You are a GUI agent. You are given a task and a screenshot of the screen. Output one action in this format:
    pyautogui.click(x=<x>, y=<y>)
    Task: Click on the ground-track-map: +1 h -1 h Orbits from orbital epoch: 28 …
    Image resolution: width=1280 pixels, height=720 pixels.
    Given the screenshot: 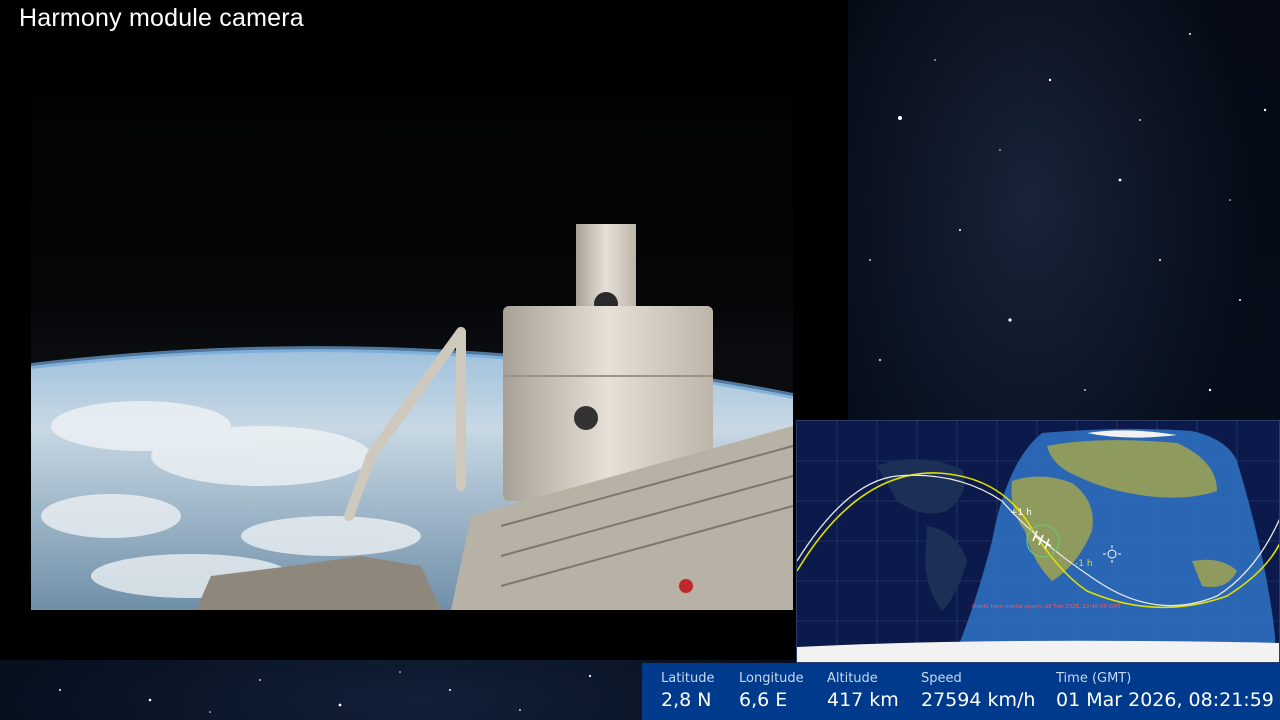 What is the action you would take?
    pyautogui.click(x=1038, y=541)
    